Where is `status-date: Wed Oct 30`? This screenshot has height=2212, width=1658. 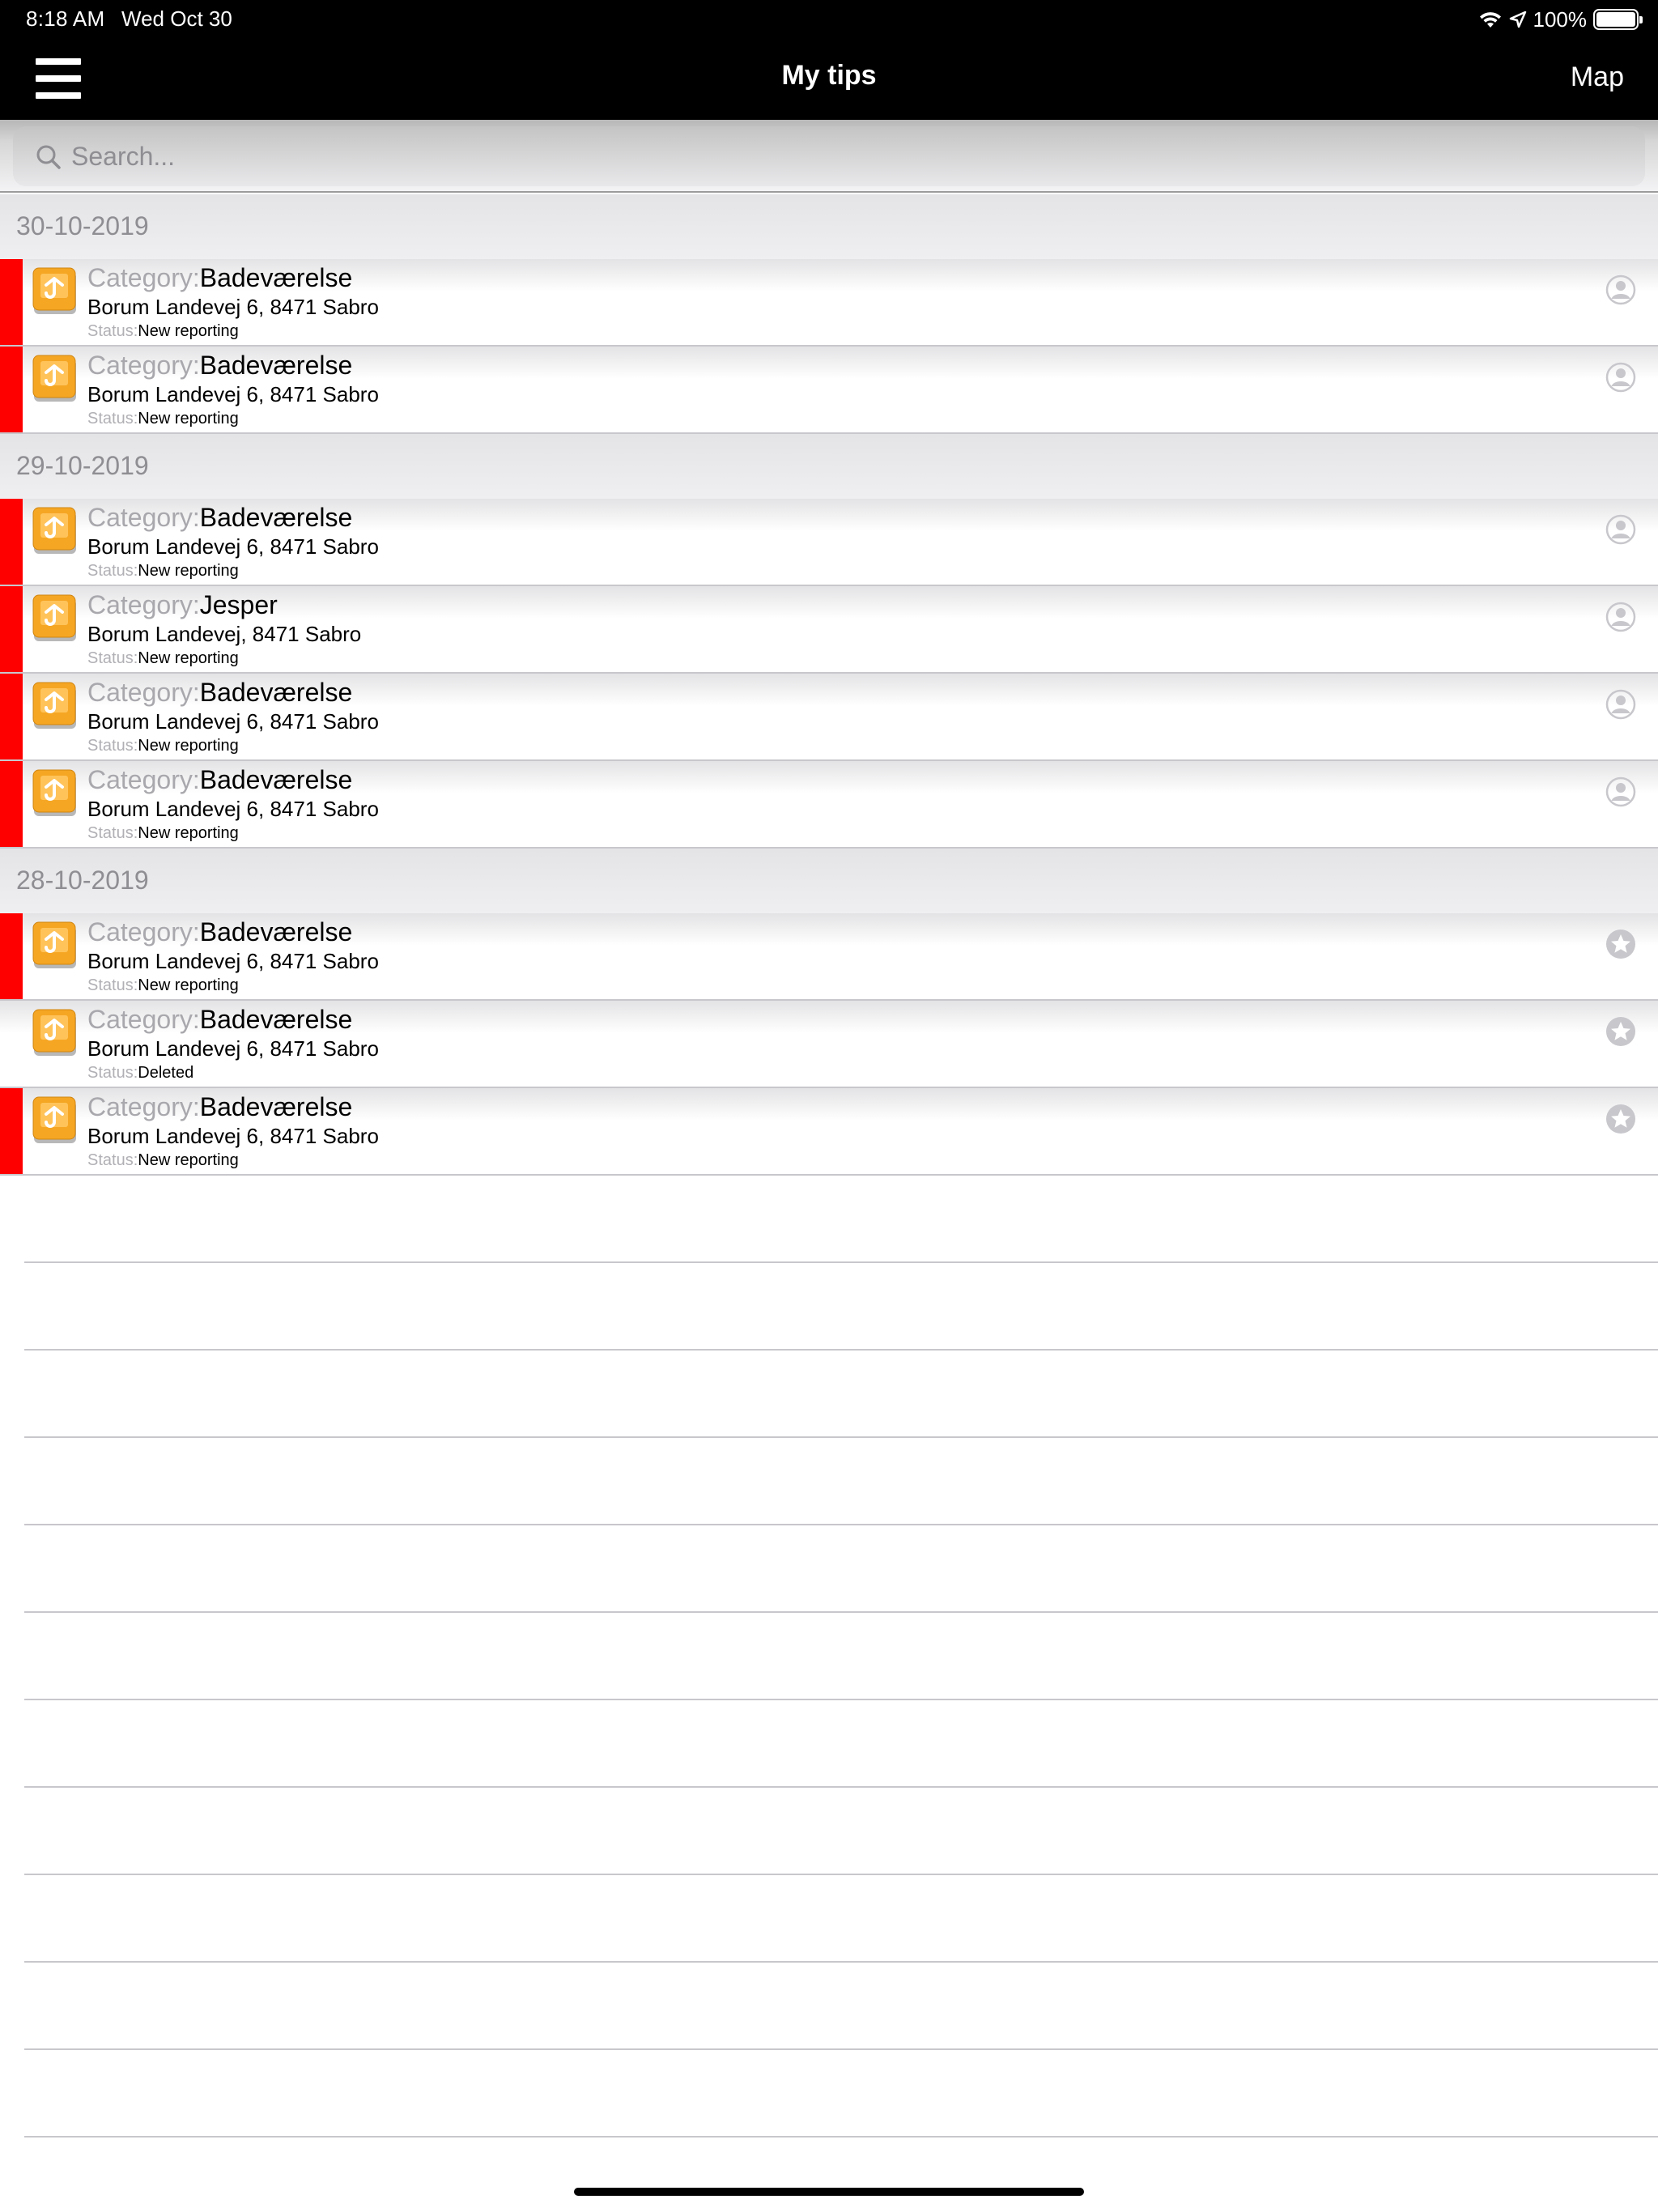 status-date: Wed Oct 30 is located at coordinates (176, 19).